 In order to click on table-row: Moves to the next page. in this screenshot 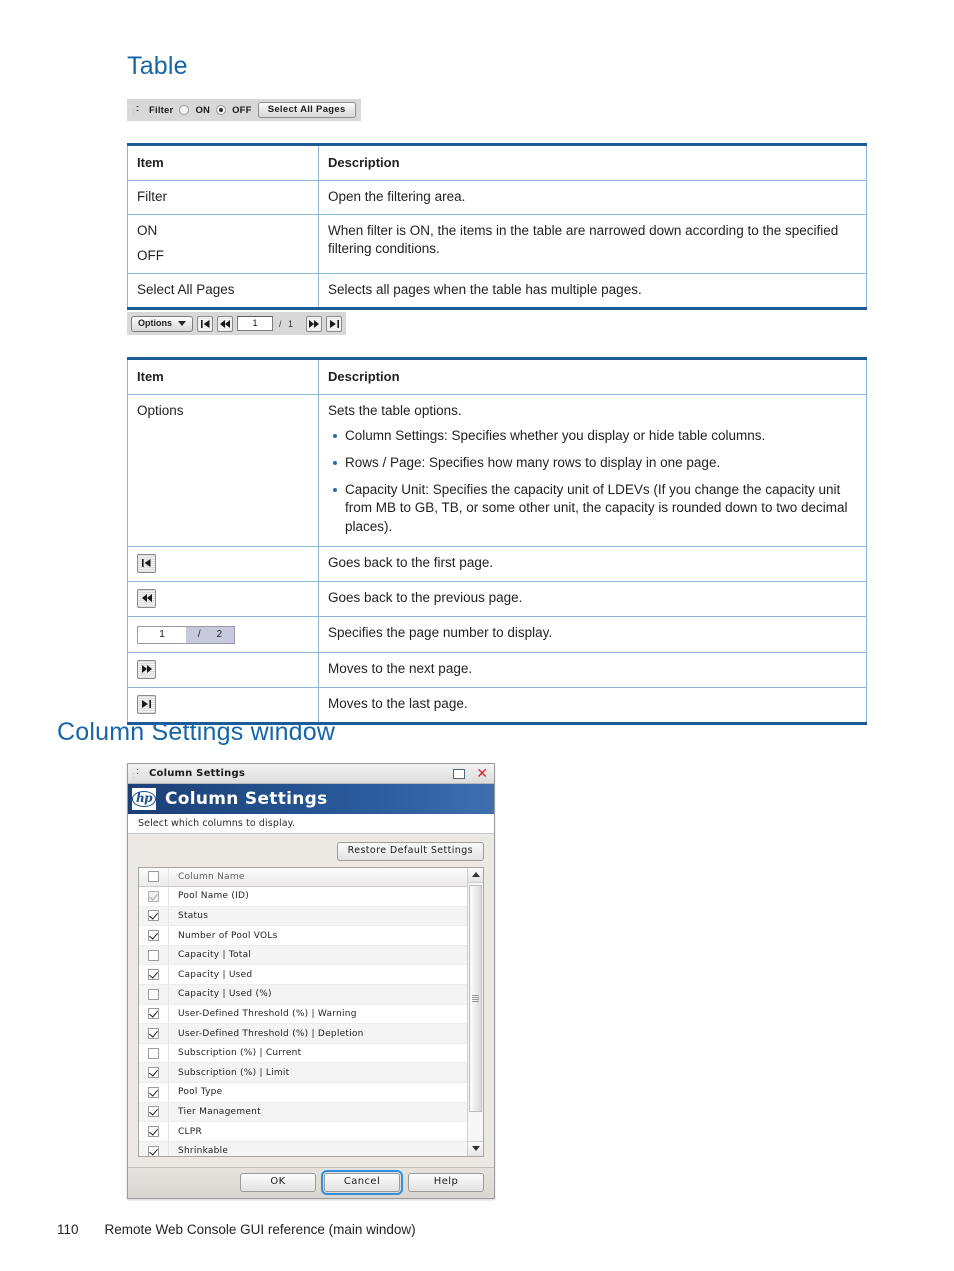, I will do `click(497, 669)`.